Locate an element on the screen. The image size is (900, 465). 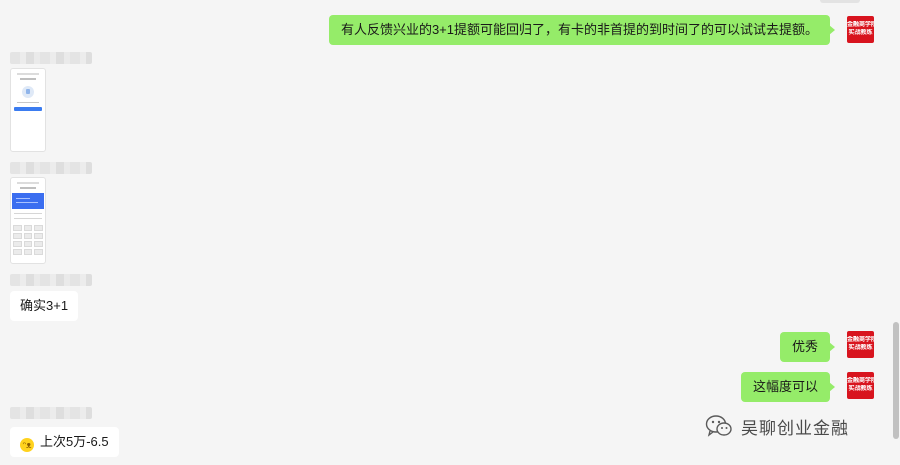
incoming-message-bubble: 确实3+1 is located at coordinates (44, 306).